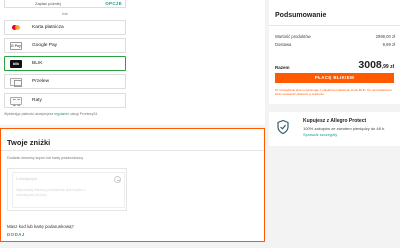 This screenshot has width=400, height=248. Describe the element at coordinates (16, 234) in the screenshot. I see `add-code-link: DODAJ` at that location.